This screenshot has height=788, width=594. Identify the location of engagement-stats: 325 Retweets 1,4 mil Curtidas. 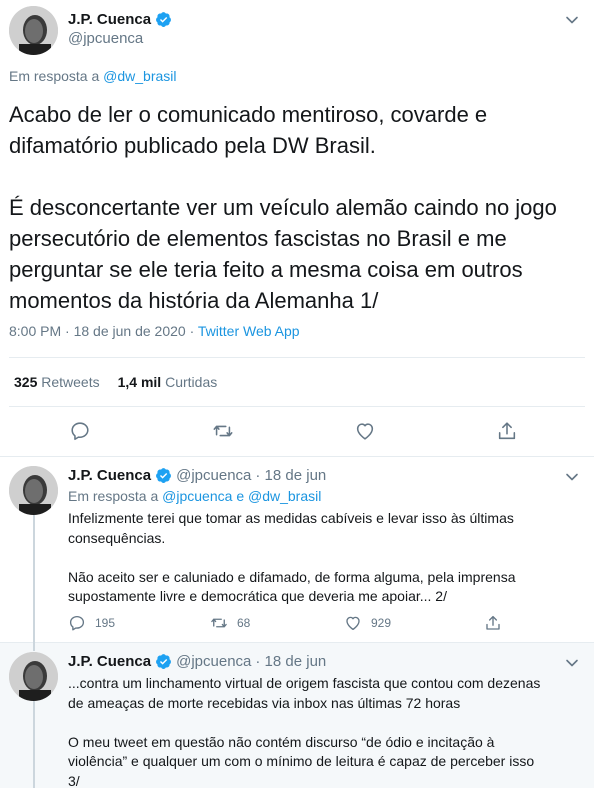
(115, 382).